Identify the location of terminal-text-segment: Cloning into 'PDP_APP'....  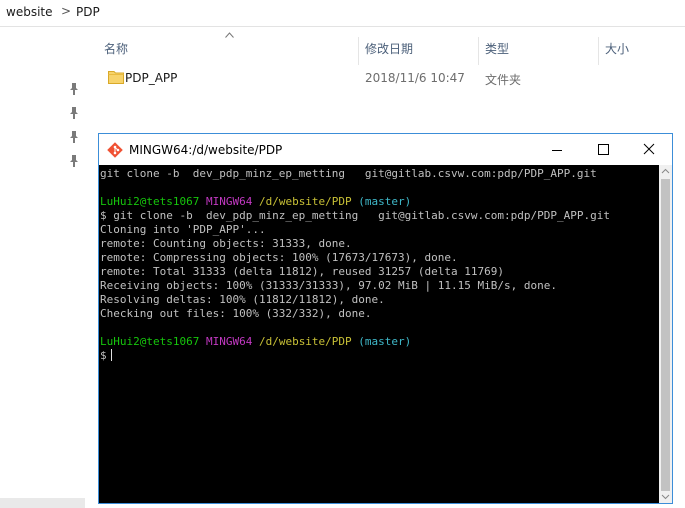
(183, 229).